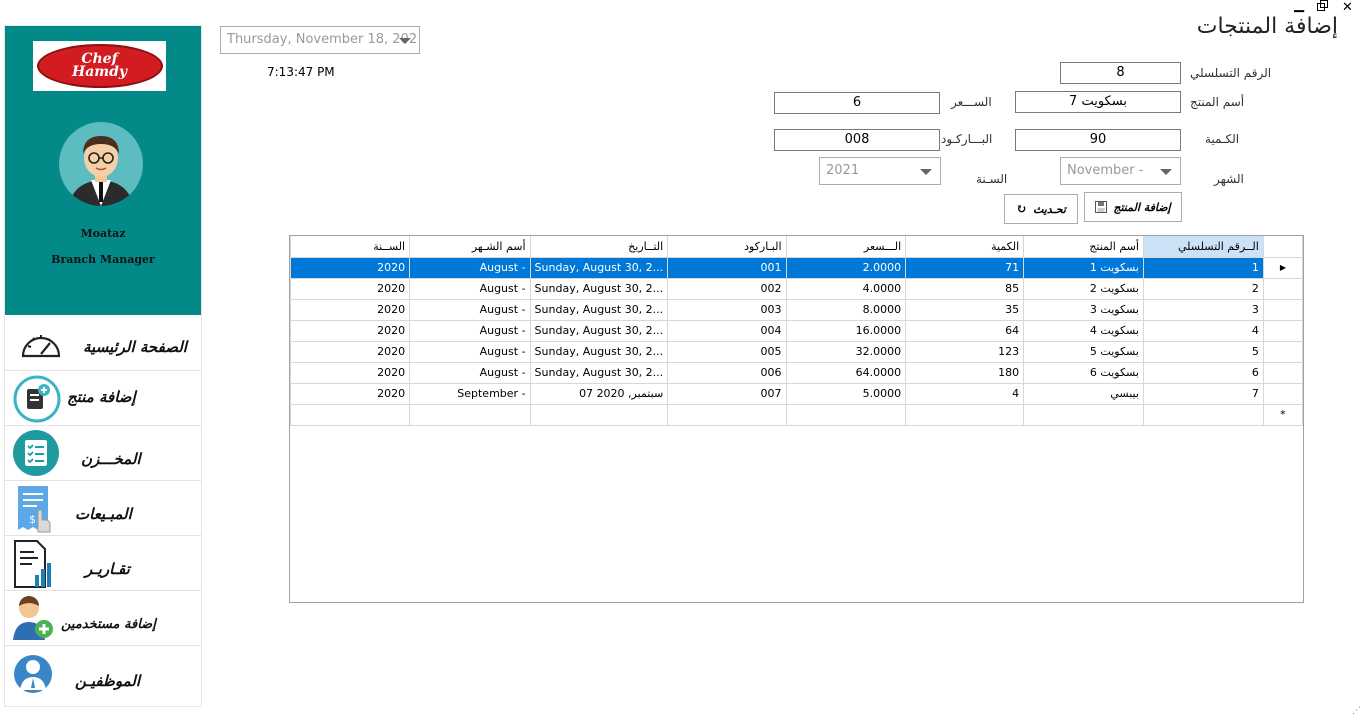 The image size is (1366, 721). Describe the element at coordinates (1203, 330) in the screenshot. I see `cell-serial: 4` at that location.